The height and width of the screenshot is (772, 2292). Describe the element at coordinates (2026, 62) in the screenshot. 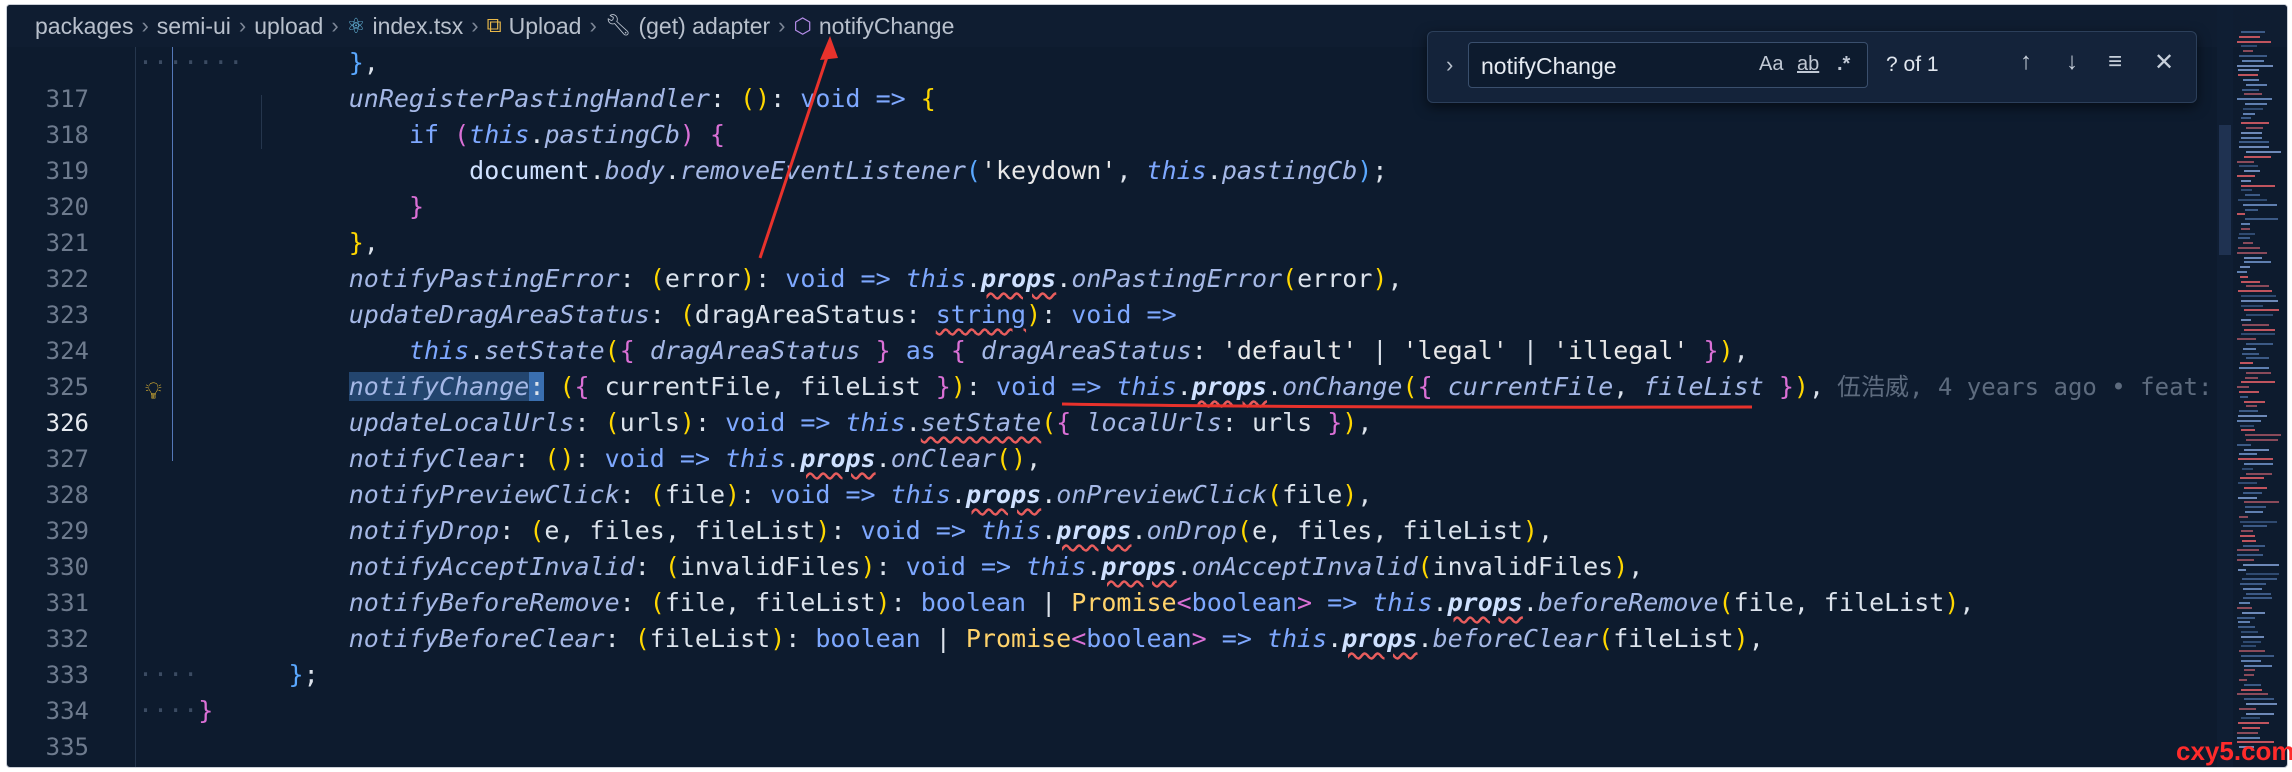

I see `arrow-up-icon: ↑` at that location.